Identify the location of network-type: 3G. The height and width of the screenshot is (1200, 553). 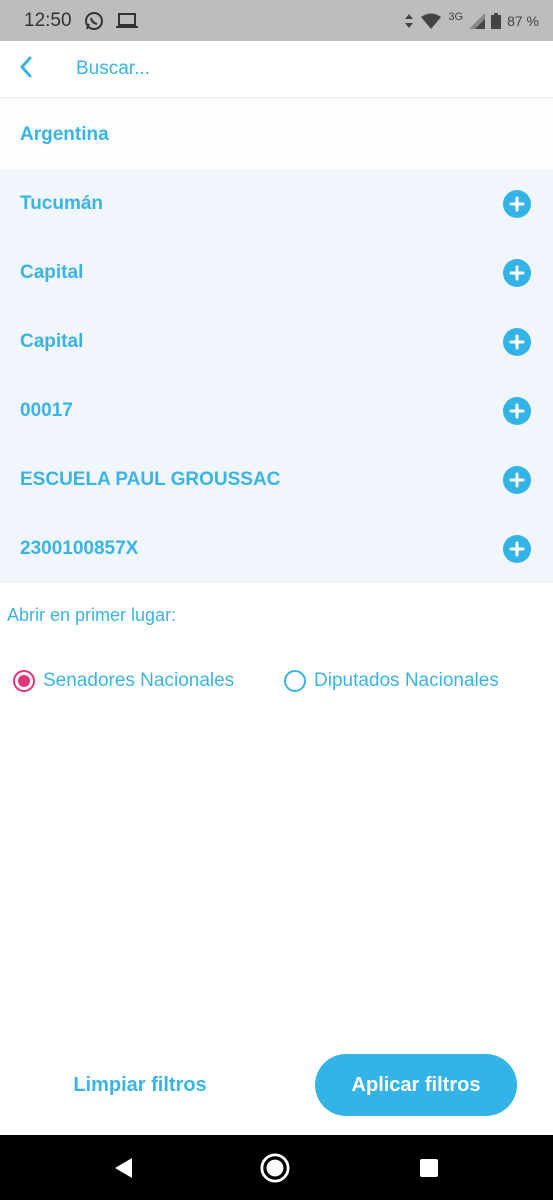
(456, 16).